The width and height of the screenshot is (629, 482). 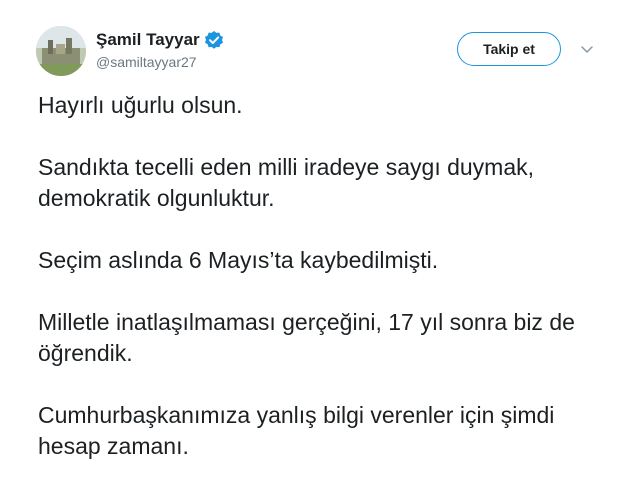 I want to click on chevron-down-icon, so click(x=587, y=49).